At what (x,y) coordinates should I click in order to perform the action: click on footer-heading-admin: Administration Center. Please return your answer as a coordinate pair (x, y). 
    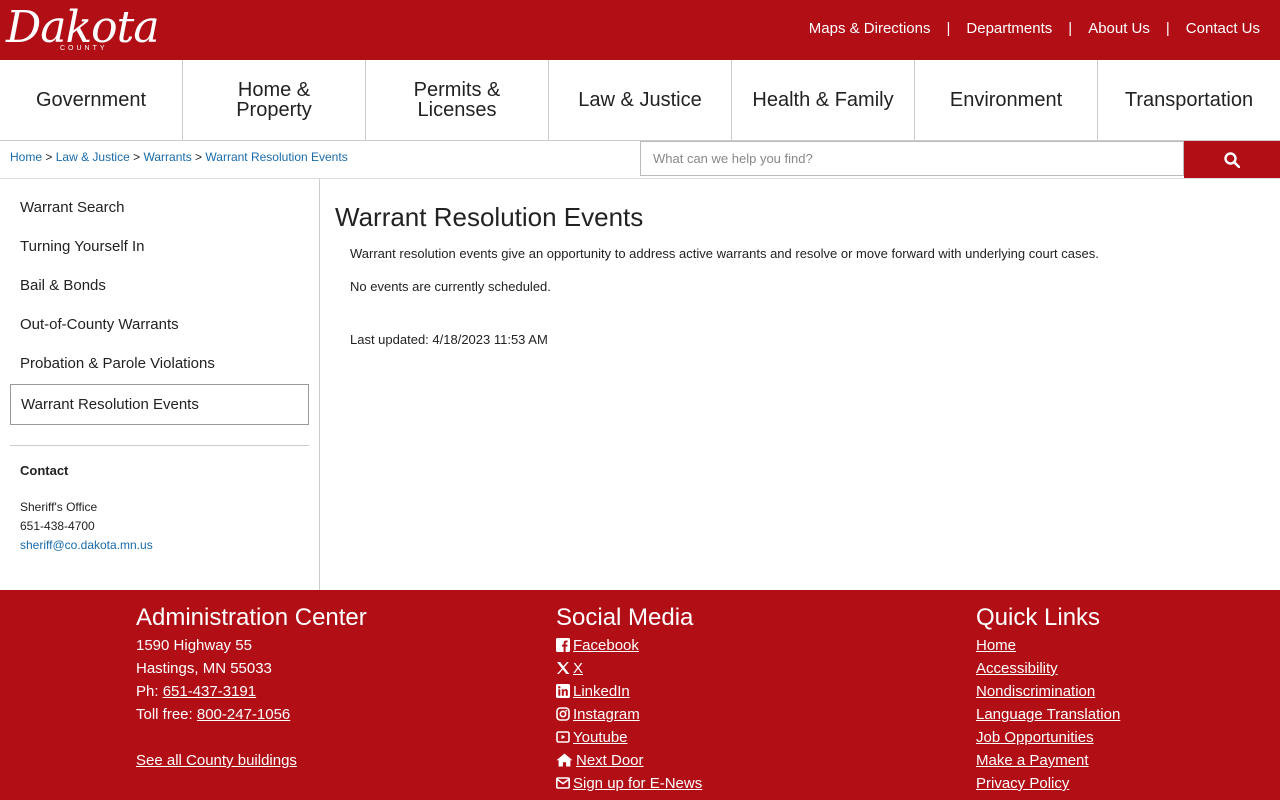
    Looking at the image, I should click on (251, 617).